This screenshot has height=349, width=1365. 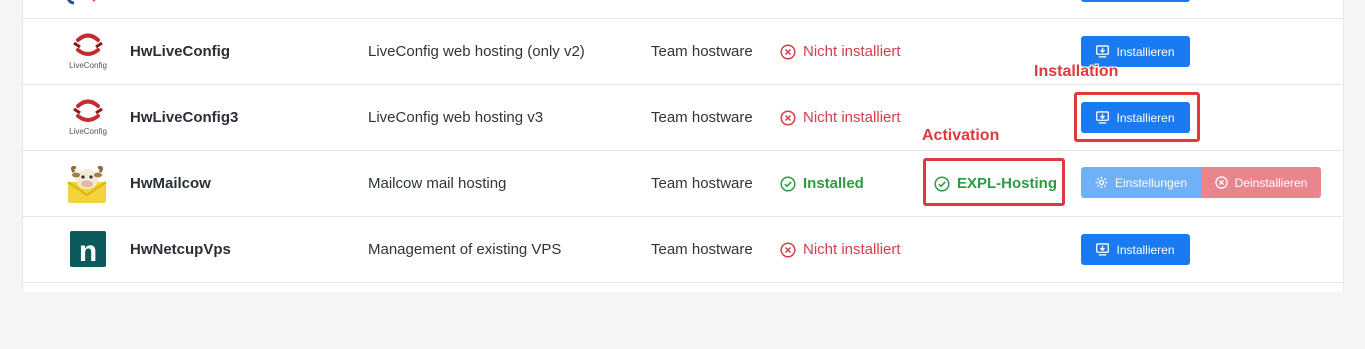 I want to click on settings-button-label: Einstellungen, so click(x=1151, y=182).